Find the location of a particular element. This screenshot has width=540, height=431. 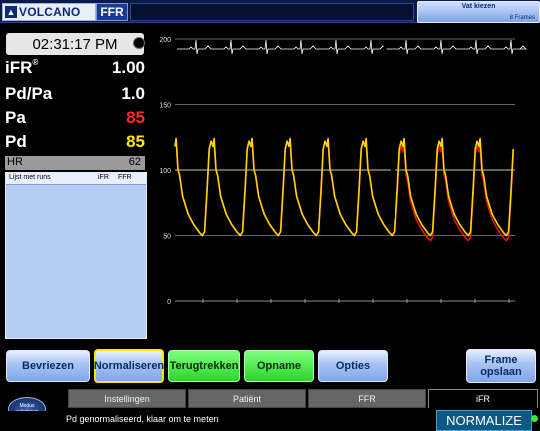

normalize-button: Normaliseren is located at coordinates (129, 366).